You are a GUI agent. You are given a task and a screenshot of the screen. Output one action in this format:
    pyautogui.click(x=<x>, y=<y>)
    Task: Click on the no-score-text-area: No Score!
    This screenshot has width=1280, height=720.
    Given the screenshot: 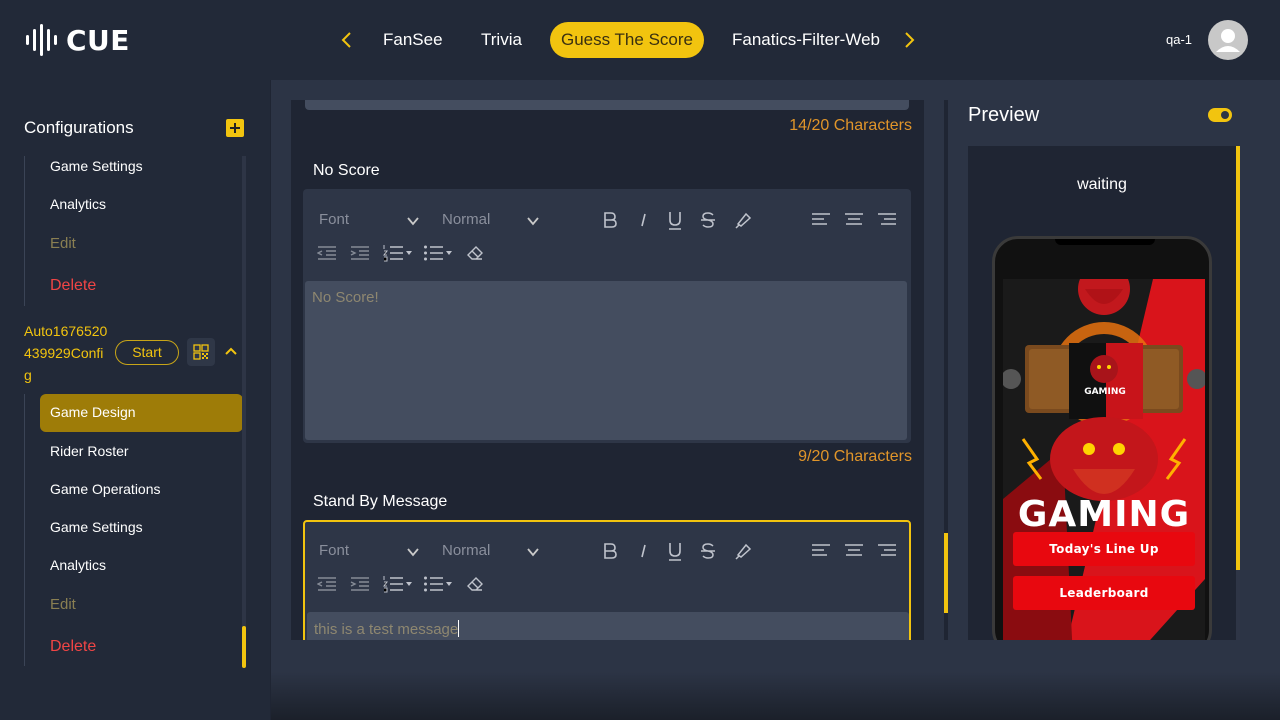 What is the action you would take?
    pyautogui.click(x=606, y=360)
    